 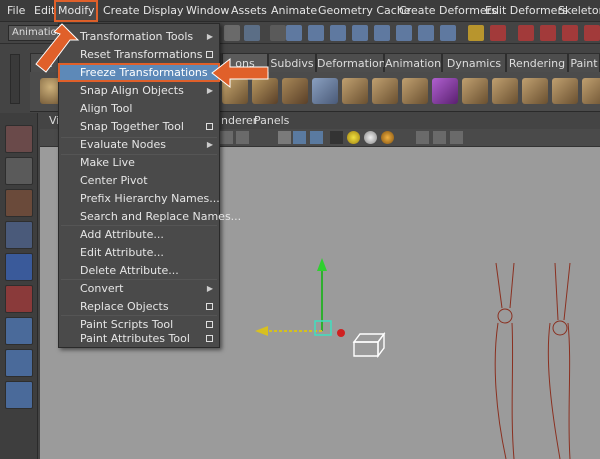 I want to click on snap-curve-icon, so click(x=316, y=33).